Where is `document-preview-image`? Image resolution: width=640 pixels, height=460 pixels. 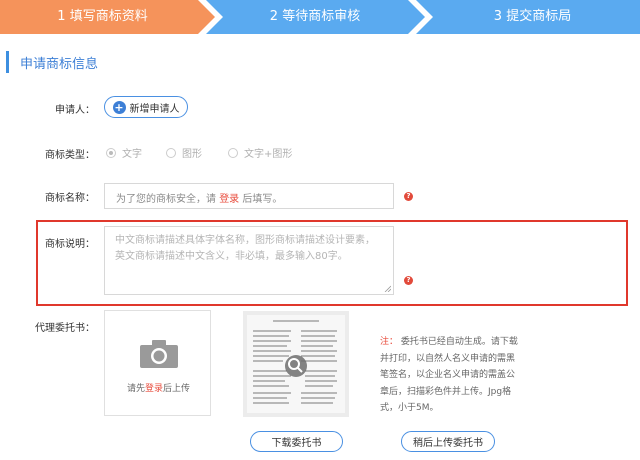 document-preview-image is located at coordinates (296, 364).